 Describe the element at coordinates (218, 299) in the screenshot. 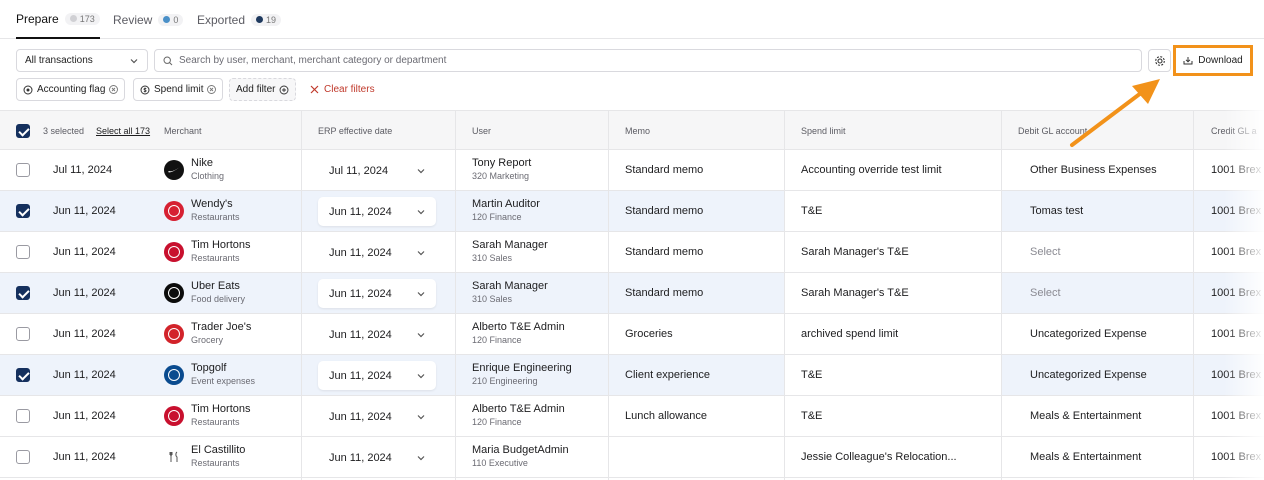

I see `merchant-category: Food delivery` at that location.